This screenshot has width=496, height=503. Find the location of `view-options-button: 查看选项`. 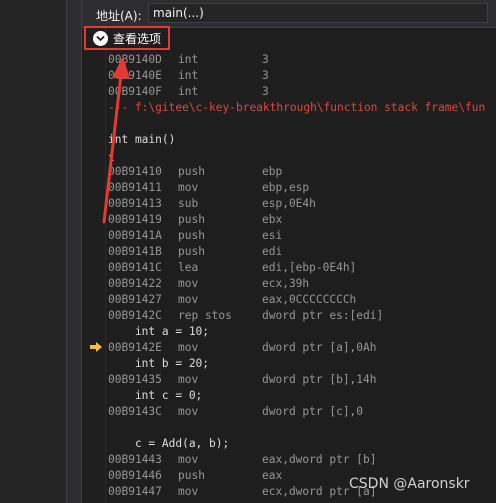

view-options-button: 查看选项 is located at coordinates (127, 38).